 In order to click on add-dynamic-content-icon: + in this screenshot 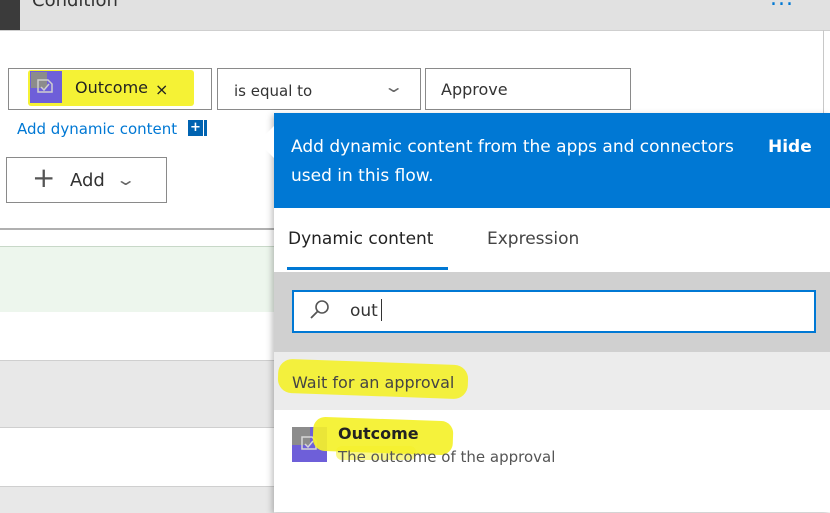, I will do `click(195, 128)`.